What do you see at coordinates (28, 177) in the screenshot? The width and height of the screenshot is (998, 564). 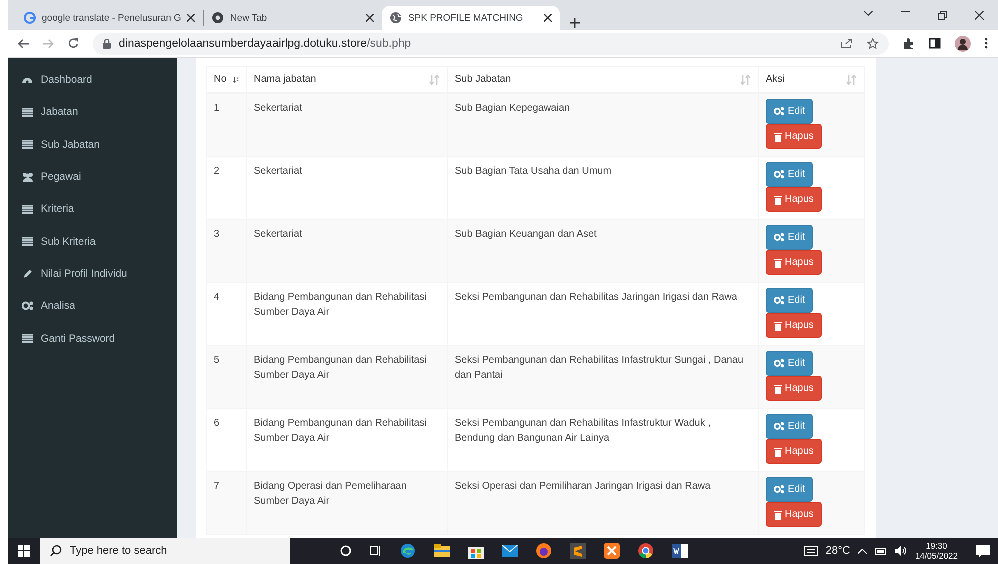 I see `users-icon` at bounding box center [28, 177].